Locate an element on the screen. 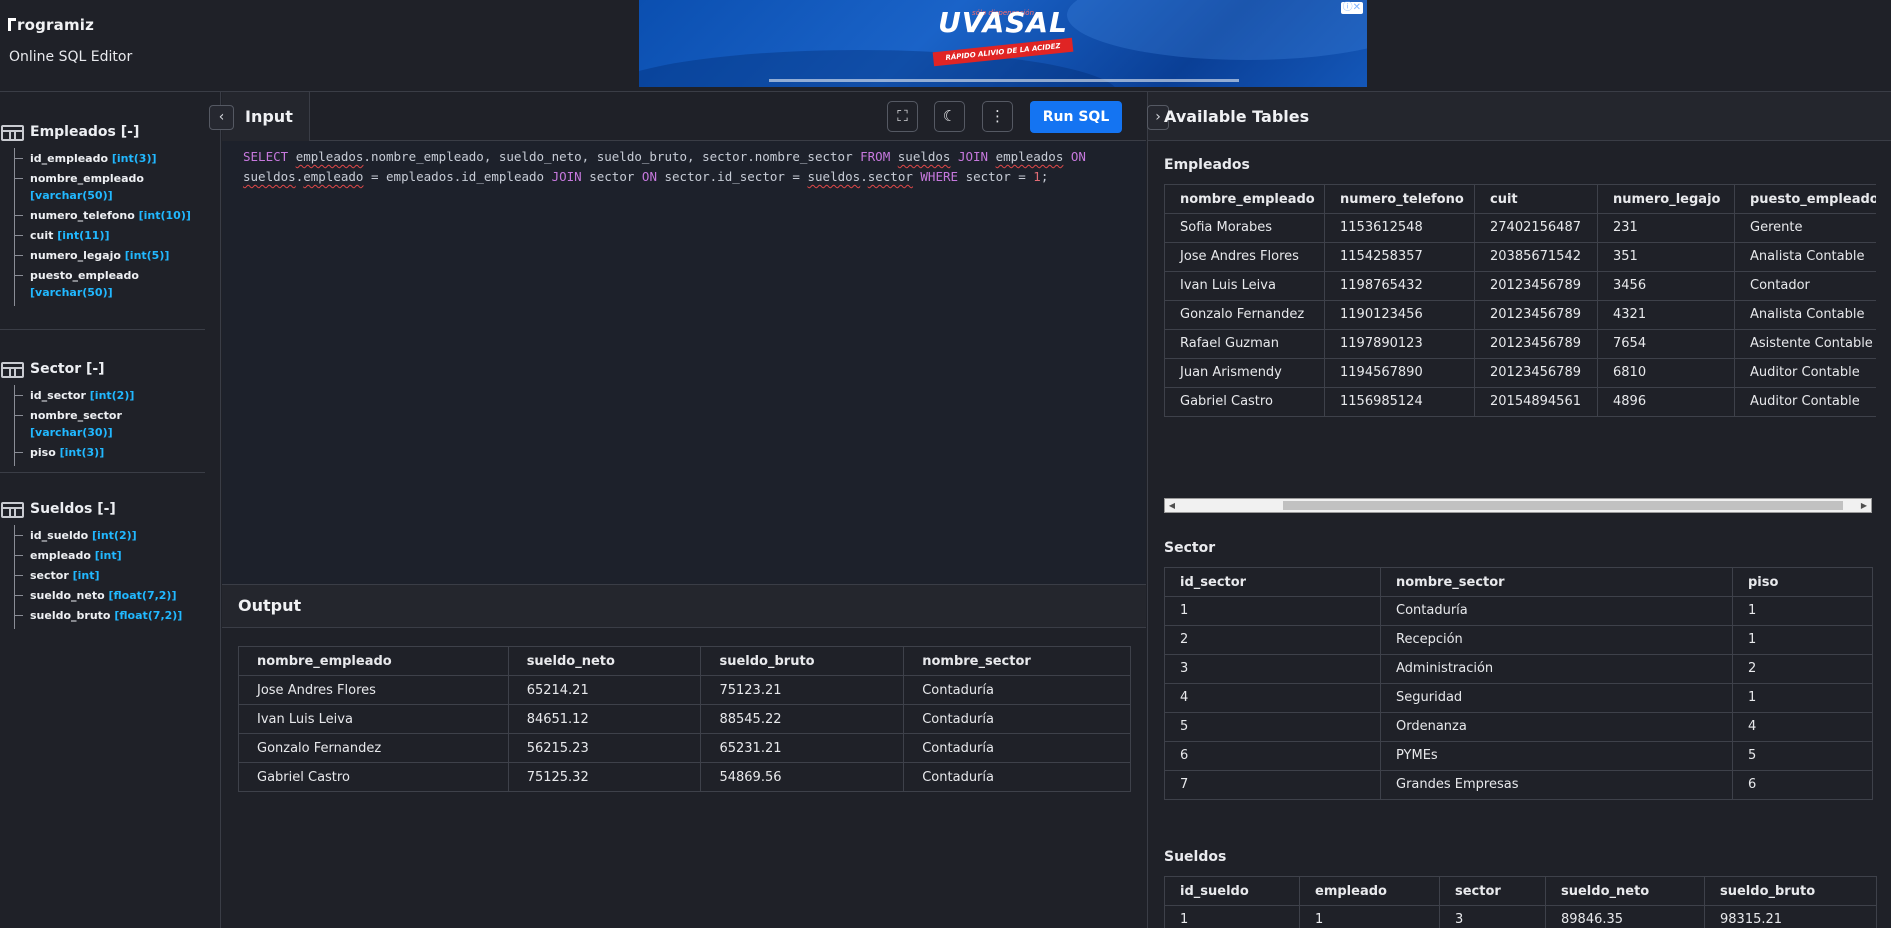 The image size is (1891, 928). column-header: sector is located at coordinates (1492, 891).